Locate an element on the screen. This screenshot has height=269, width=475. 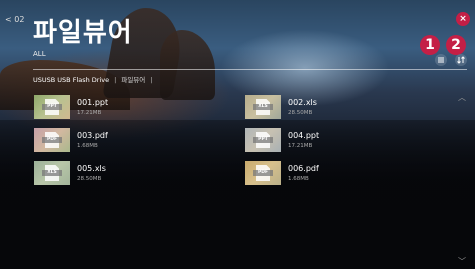
file-item: PPT 001.ppt 17.21MB is located at coordinates (71, 107).